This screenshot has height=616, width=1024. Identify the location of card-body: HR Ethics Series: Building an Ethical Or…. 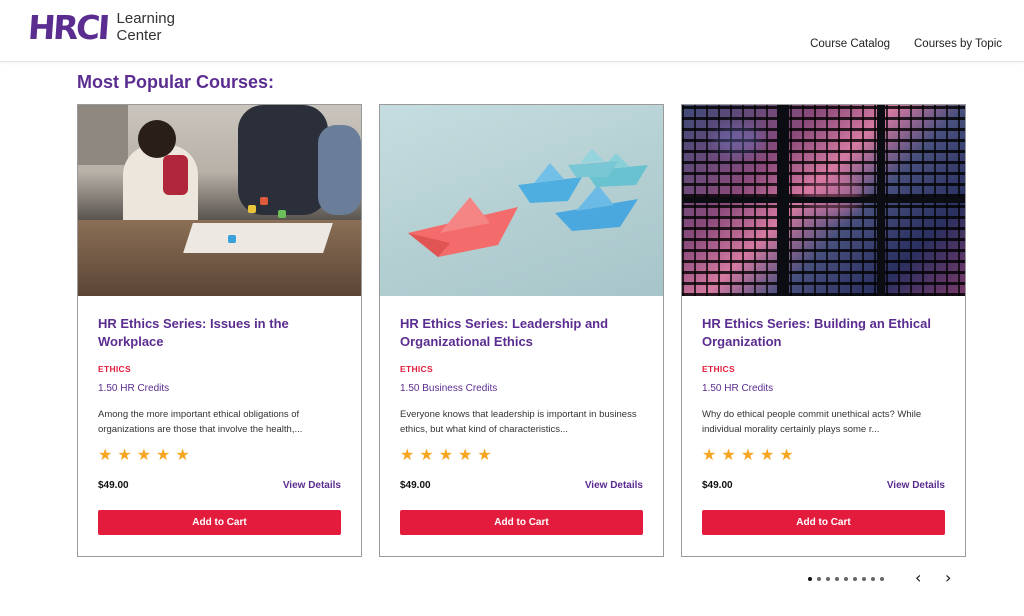
(823, 389).